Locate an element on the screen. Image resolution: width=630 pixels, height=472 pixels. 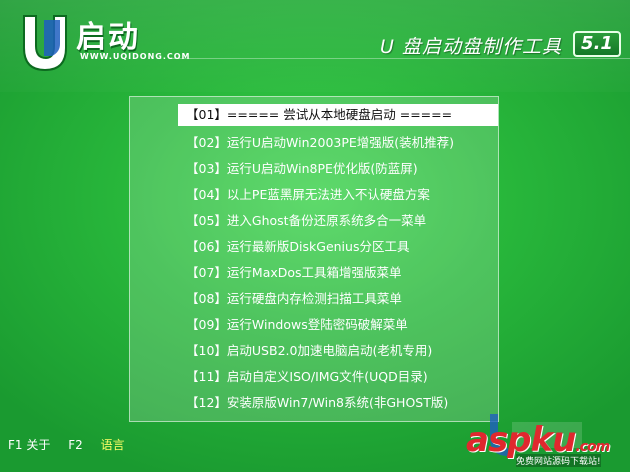
menu-item-09: 【09】运行Windows登陆密码破解菜单 is located at coordinates (295, 325).